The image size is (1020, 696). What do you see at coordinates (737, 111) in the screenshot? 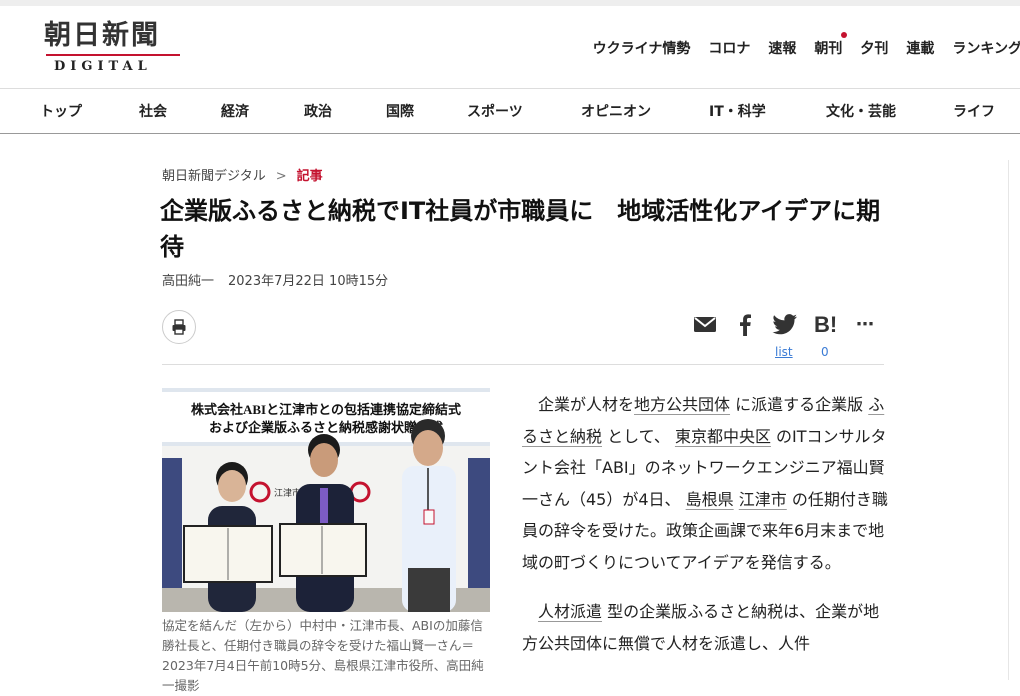
I see `nav-it-science: IT・科学` at bounding box center [737, 111].